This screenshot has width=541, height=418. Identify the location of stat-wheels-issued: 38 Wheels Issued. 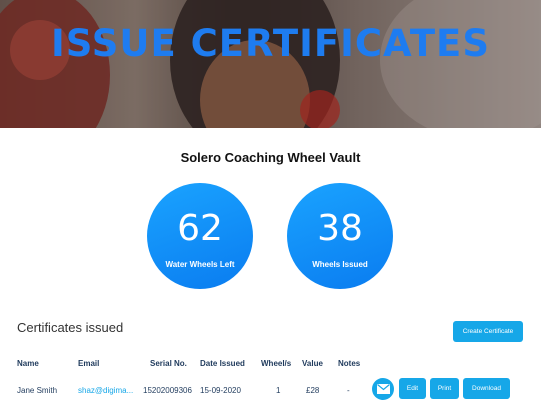
(340, 236).